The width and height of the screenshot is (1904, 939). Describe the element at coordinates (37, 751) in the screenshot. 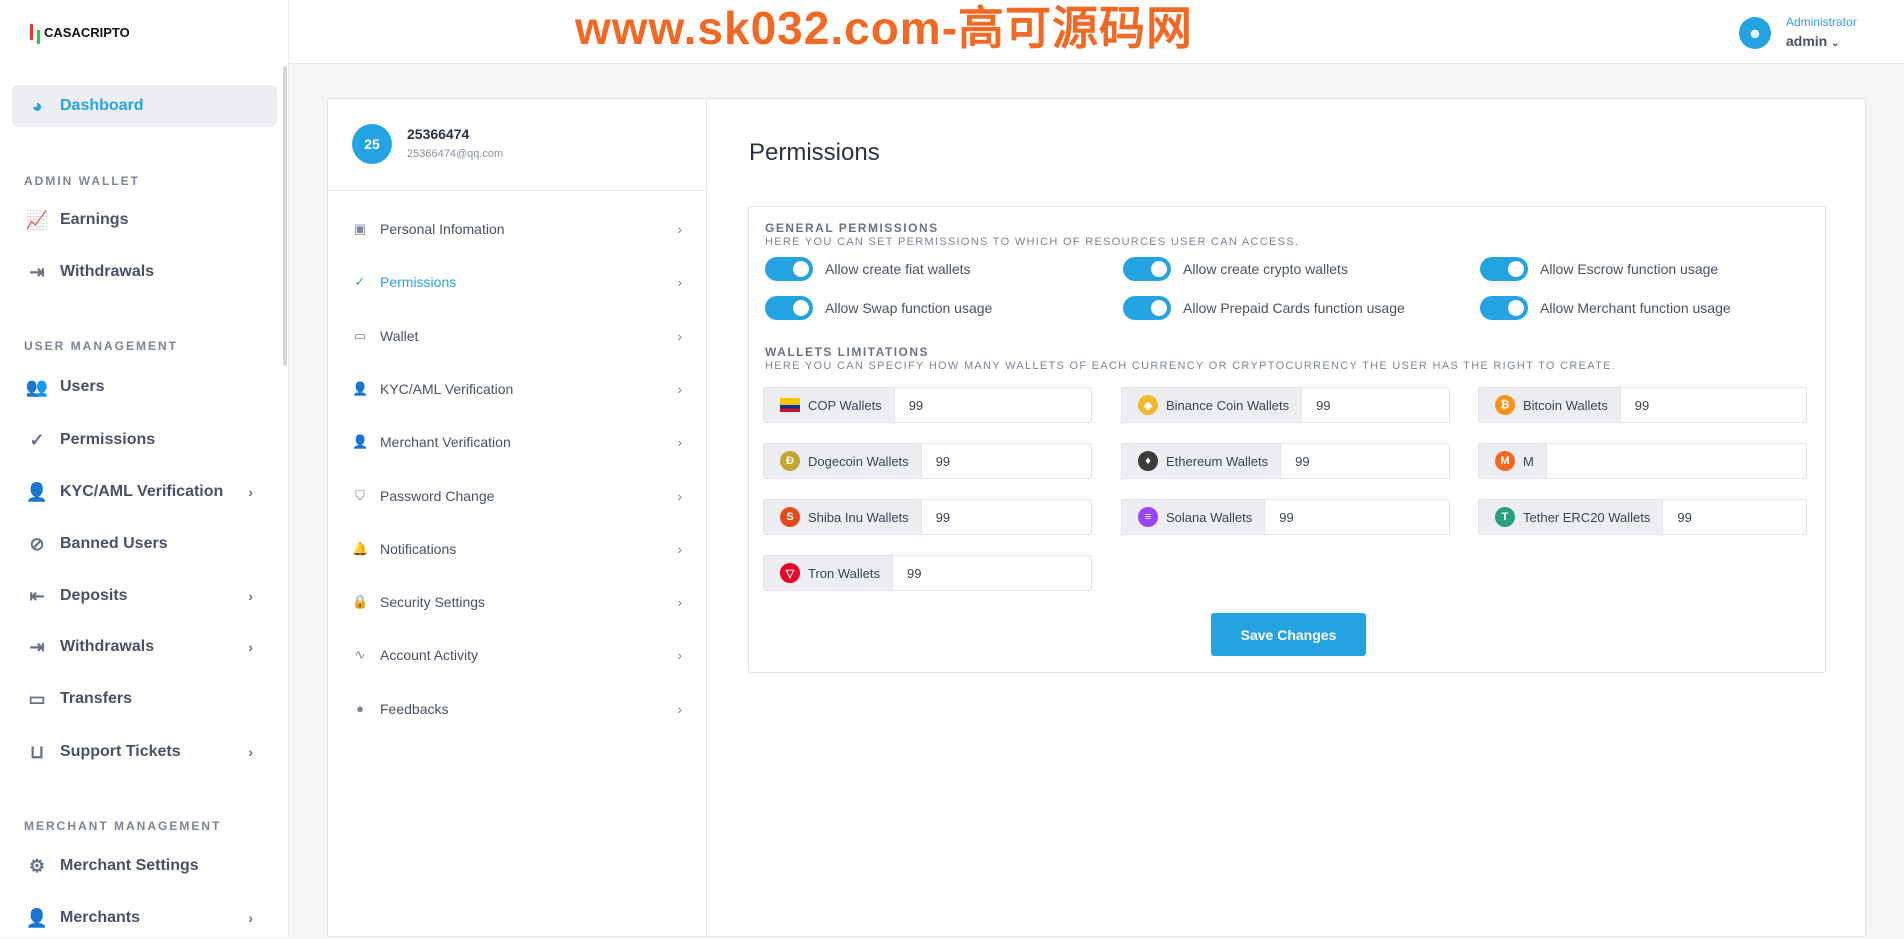

I see `inbox-icon: ⊔` at that location.